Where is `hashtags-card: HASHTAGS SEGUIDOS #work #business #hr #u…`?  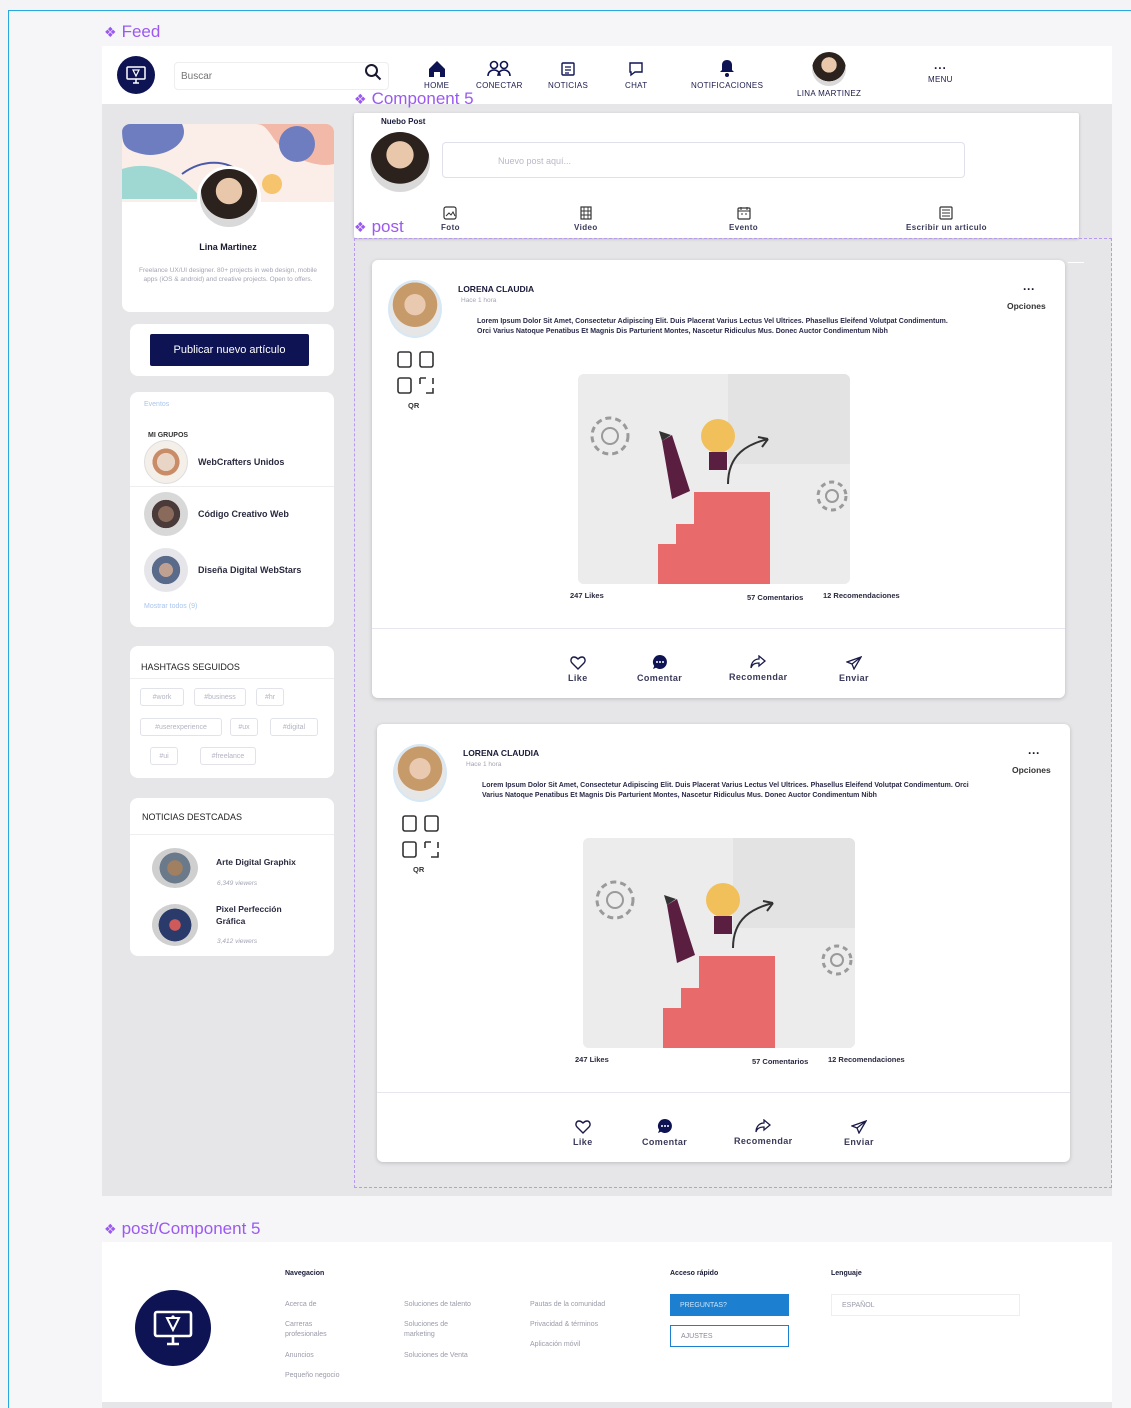 hashtags-card: HASHTAGS SEGUIDOS #work #business #hr #u… is located at coordinates (232, 712).